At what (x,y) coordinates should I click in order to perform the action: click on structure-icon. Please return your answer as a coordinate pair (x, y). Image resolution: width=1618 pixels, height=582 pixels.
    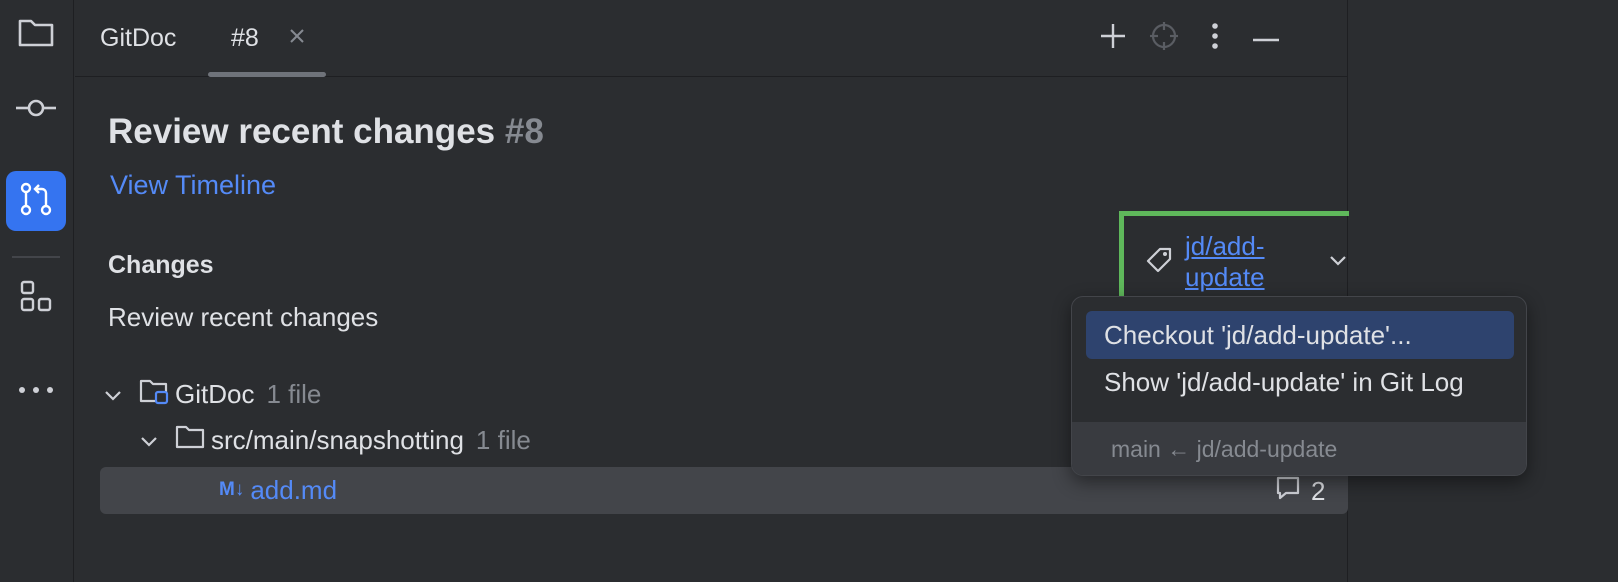
    Looking at the image, I should click on (36, 298).